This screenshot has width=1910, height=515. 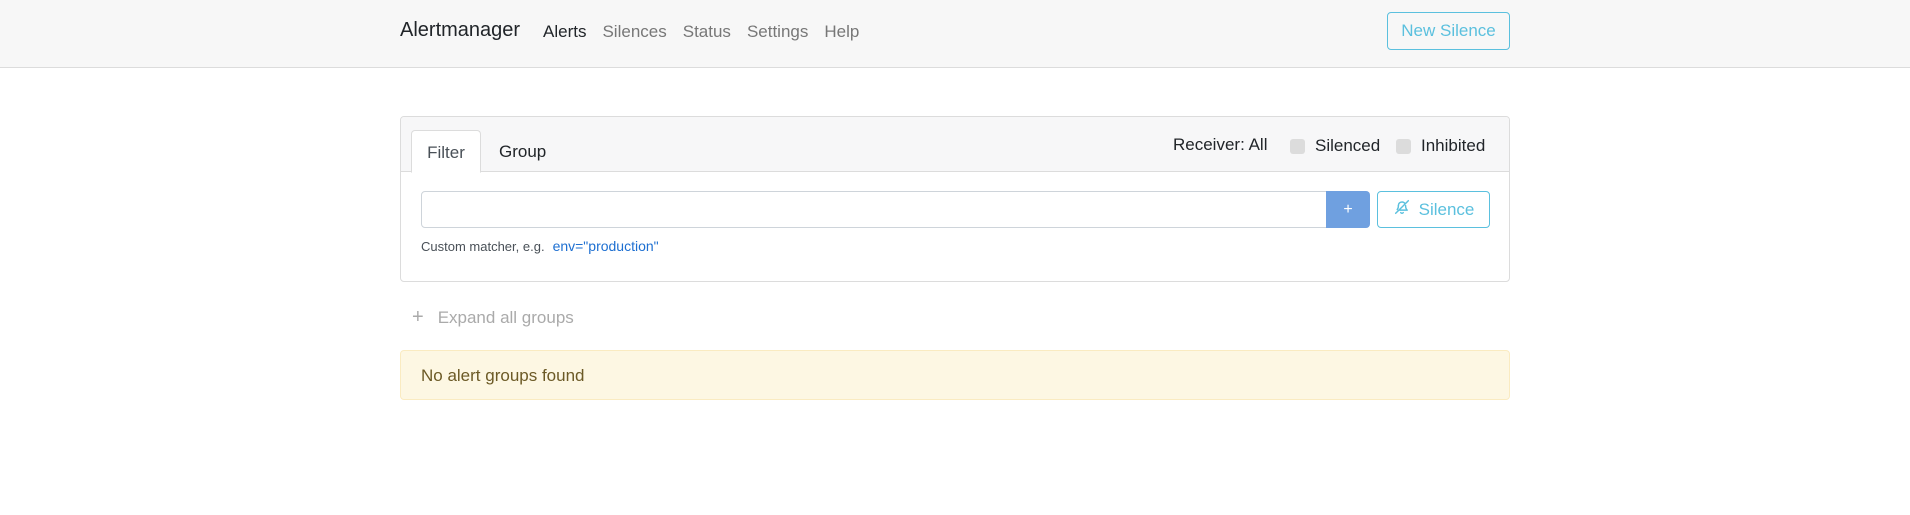 I want to click on matcher-hint-text: Custom matcher, e.g., so click(x=483, y=246).